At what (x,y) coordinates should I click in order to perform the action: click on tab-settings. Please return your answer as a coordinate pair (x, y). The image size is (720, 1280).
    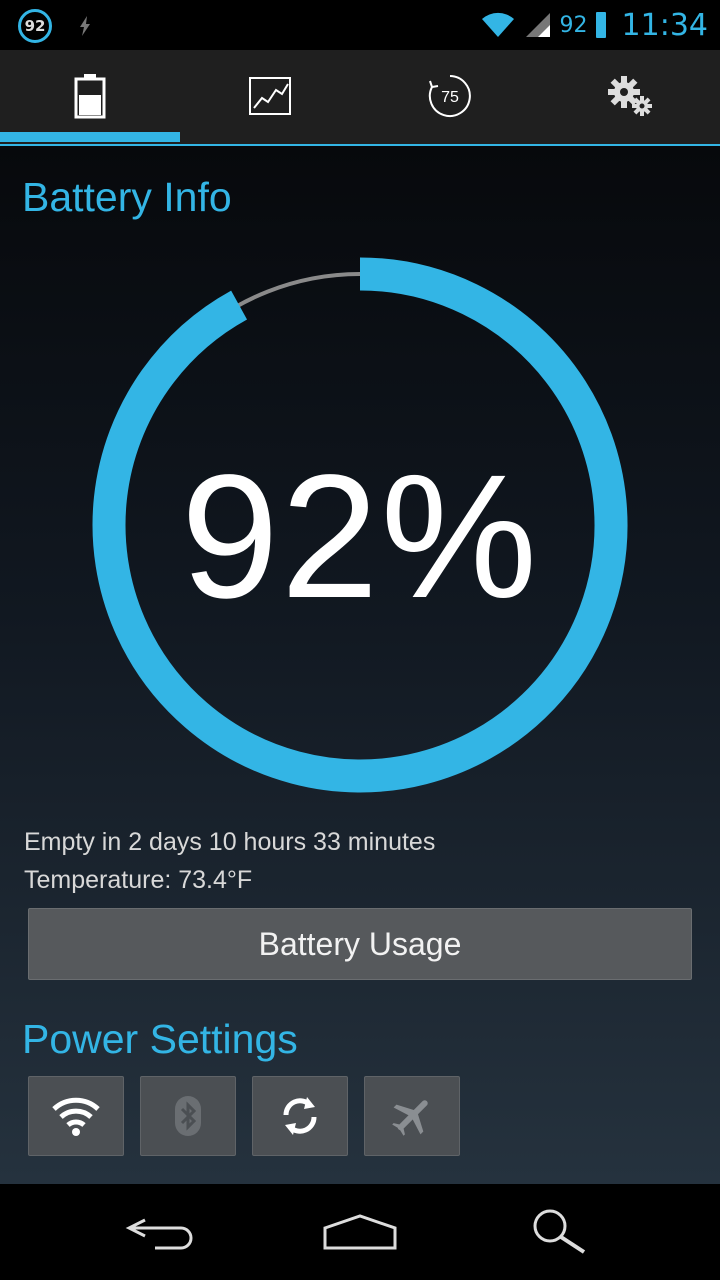
    Looking at the image, I should click on (630, 96).